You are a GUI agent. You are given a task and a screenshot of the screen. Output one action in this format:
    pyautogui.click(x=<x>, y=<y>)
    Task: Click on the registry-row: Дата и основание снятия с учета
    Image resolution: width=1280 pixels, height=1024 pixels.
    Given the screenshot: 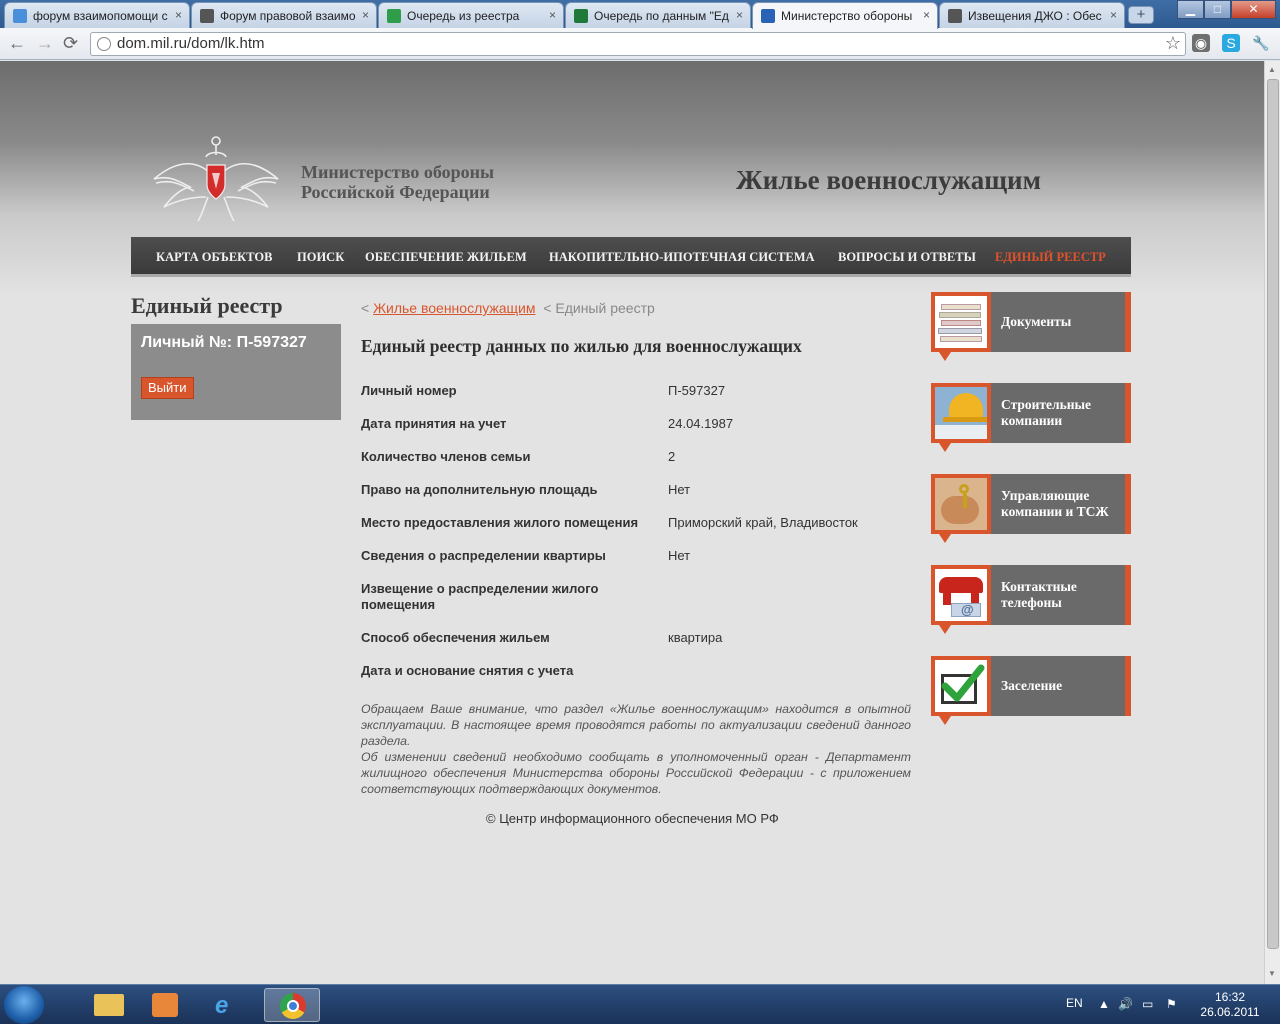 What is the action you would take?
    pyautogui.click(x=641, y=671)
    